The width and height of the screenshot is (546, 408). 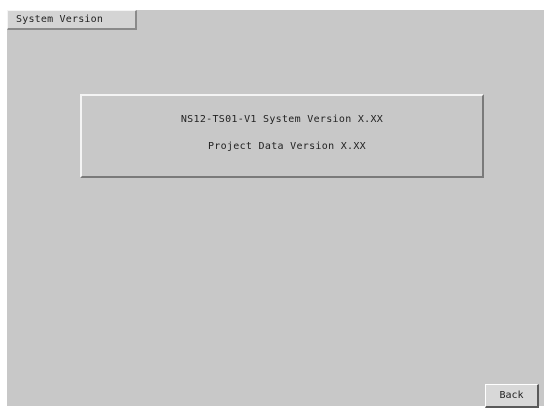 I want to click on screen-title: System Version, so click(x=60, y=19).